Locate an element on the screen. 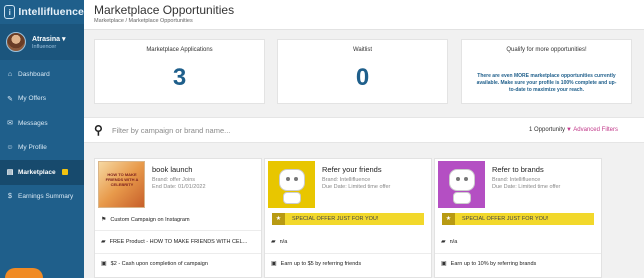  payment-row: ▣ $2 - Cash upon completion of campaign is located at coordinates (154, 264).